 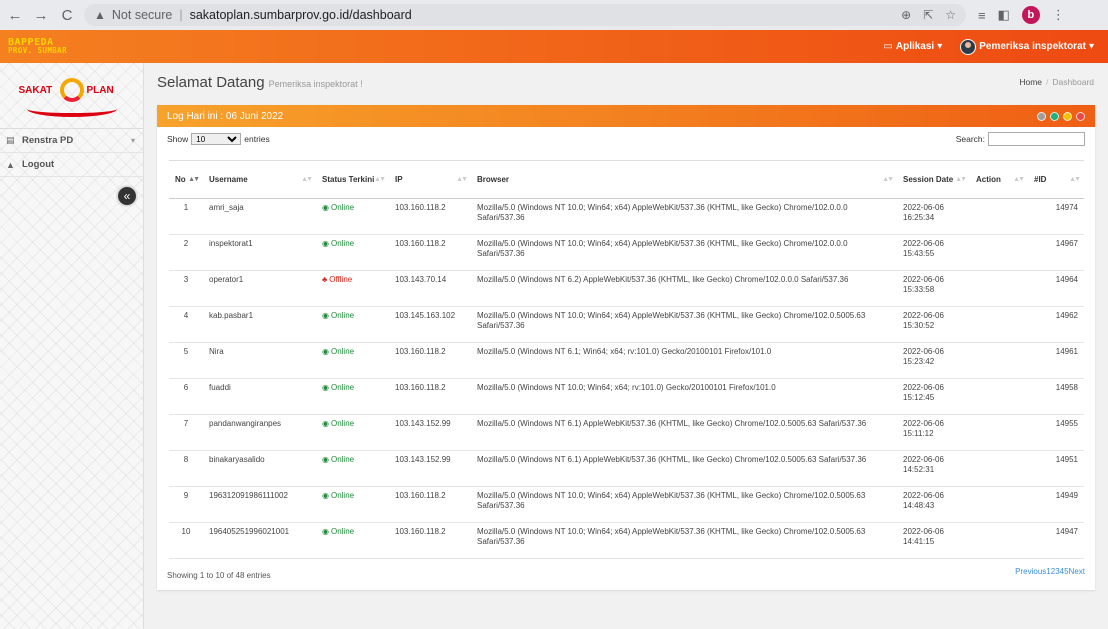 I want to click on page-previous: Previous, so click(x=1030, y=573).